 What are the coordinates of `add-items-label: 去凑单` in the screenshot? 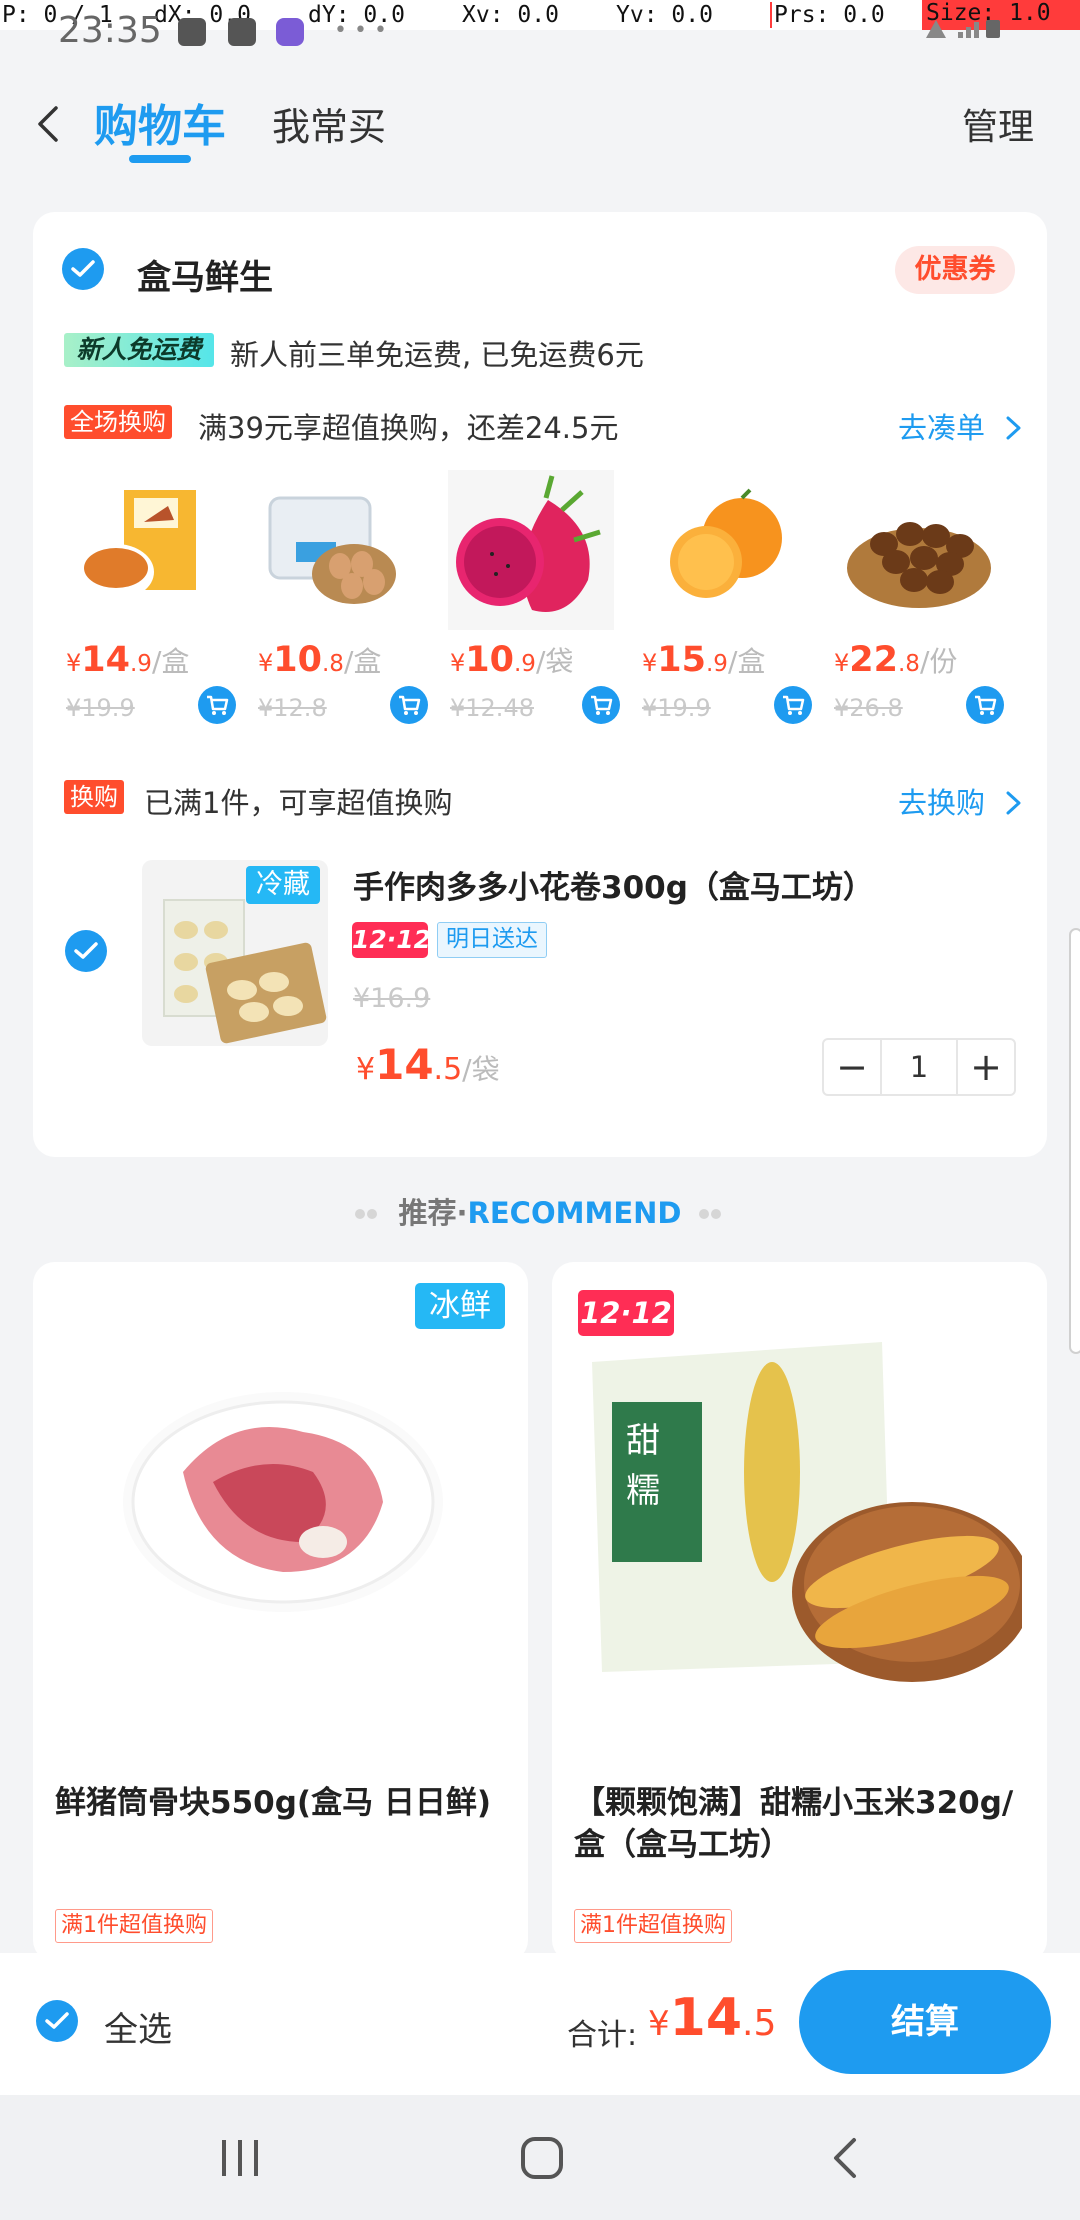 It's located at (942, 428).